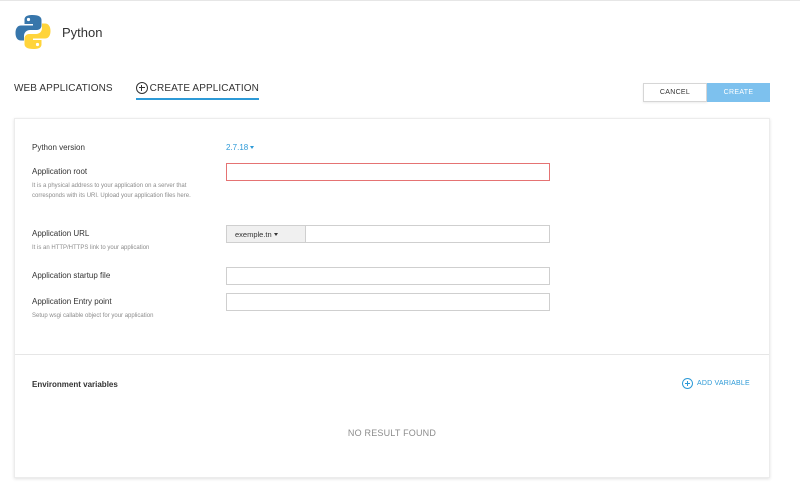 Image resolution: width=800 pixels, height=503 pixels. I want to click on empty-state-text: NO RESULT FOUND, so click(392, 433).